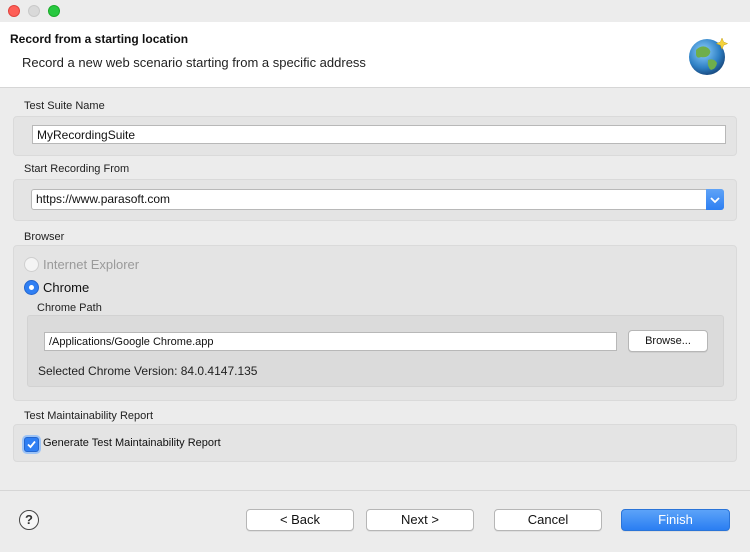  I want to click on help-icon: ?, so click(29, 520).